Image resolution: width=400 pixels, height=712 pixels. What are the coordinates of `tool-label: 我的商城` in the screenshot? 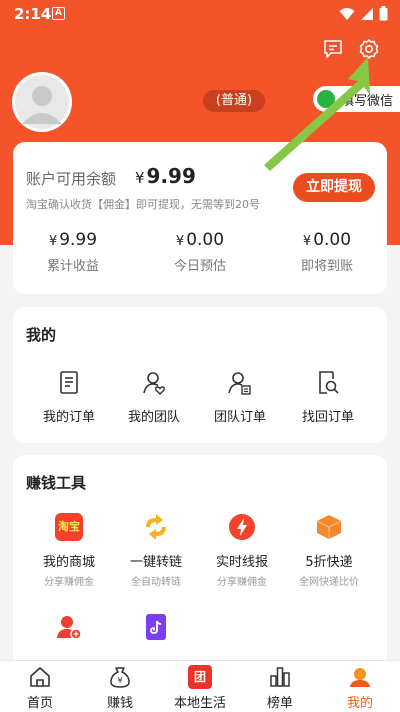 It's located at (68, 562).